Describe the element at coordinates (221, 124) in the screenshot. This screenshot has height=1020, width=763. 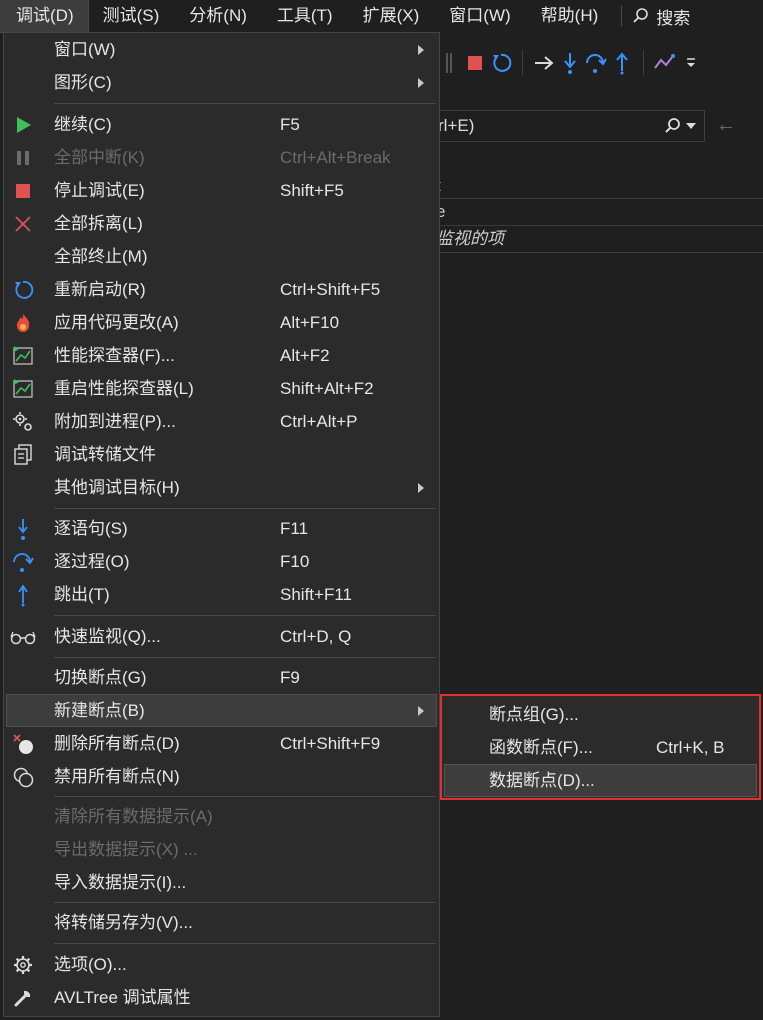
I see `menu-item-continue: 继续(C) F5` at that location.